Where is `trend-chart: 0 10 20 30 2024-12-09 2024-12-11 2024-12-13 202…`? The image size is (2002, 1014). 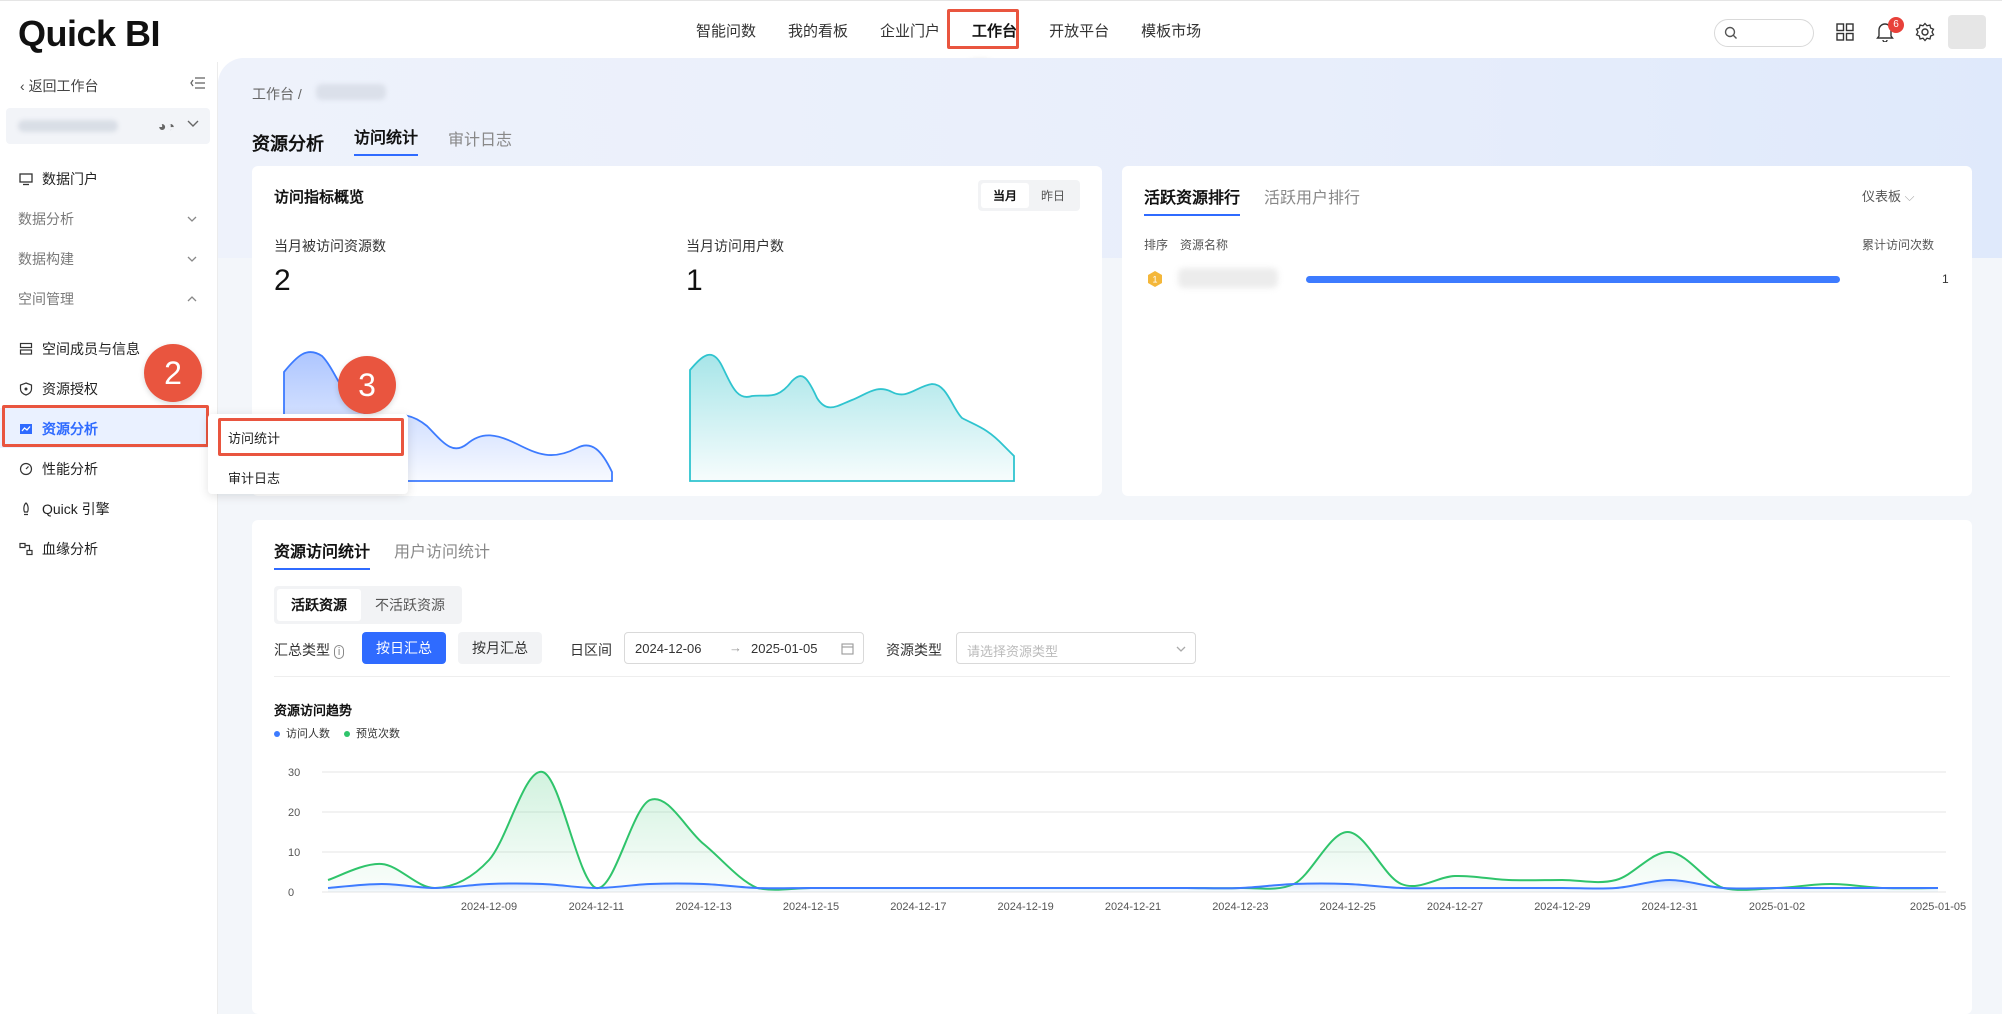
trend-chart: 0 10 20 30 2024-12-09 2024-12-11 2024-12-13 202… is located at coordinates (1127, 840).